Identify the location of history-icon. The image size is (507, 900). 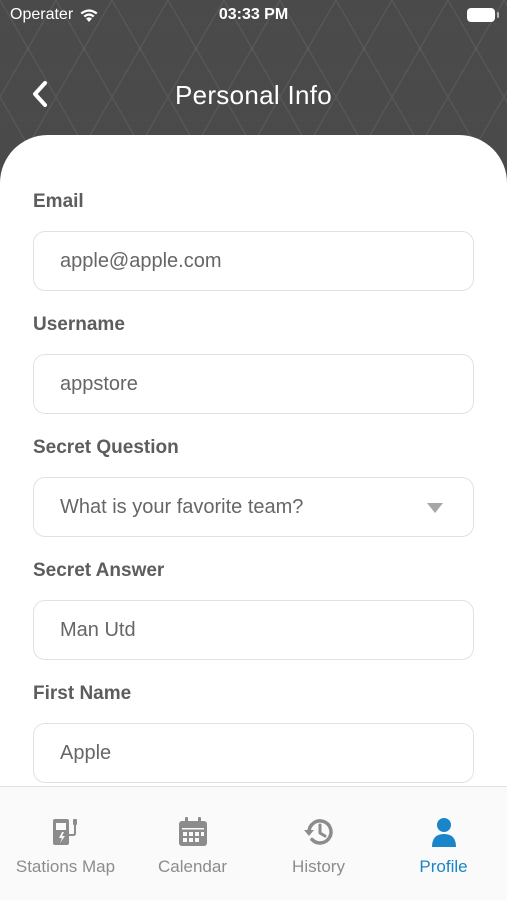
(318, 832).